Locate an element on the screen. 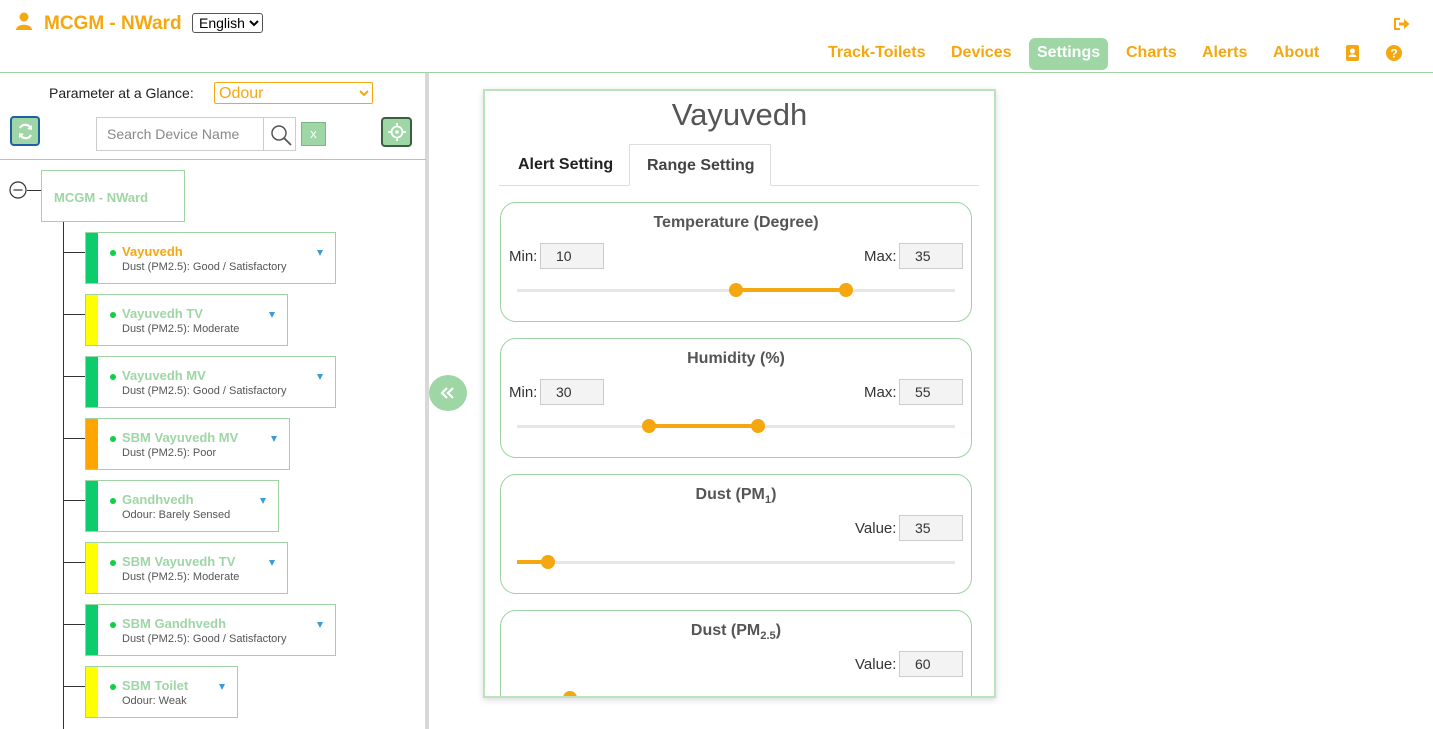  min-label: Min: is located at coordinates (523, 256).